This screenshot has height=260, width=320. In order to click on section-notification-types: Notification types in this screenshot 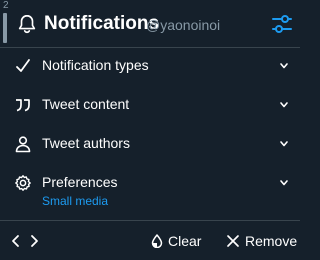, I will do `click(150, 66)`.